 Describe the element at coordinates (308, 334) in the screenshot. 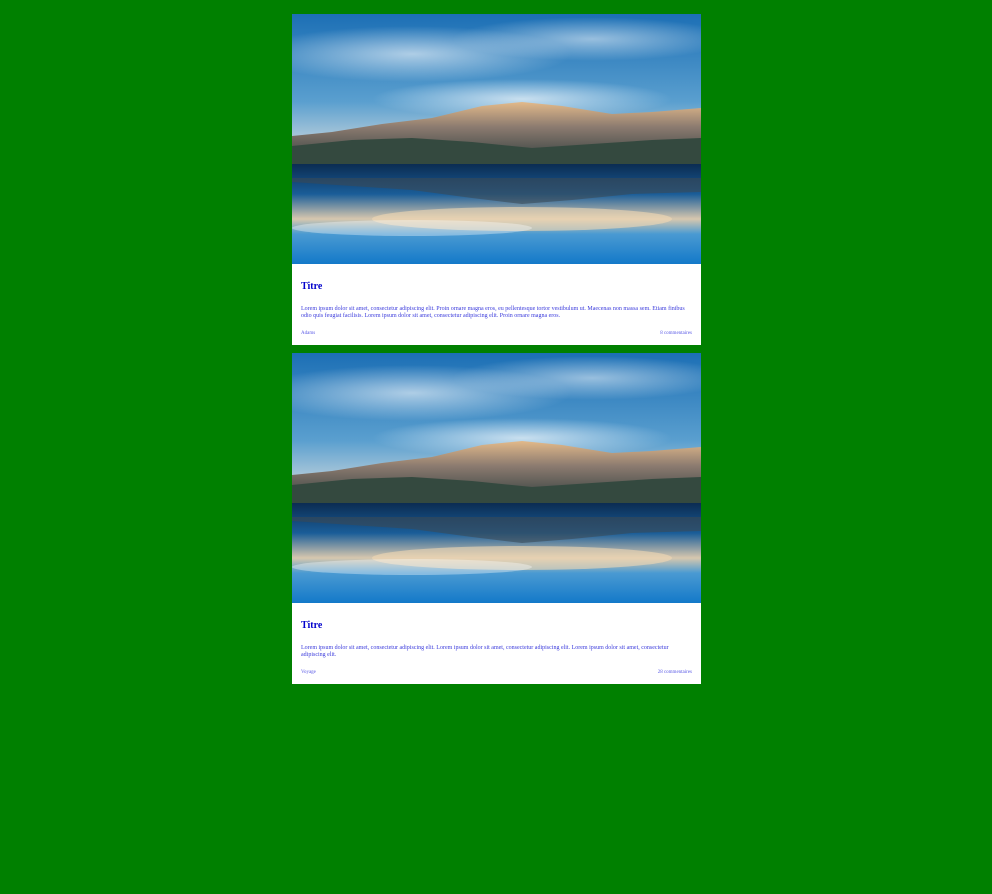

I see `post-category-link: Adams` at that location.